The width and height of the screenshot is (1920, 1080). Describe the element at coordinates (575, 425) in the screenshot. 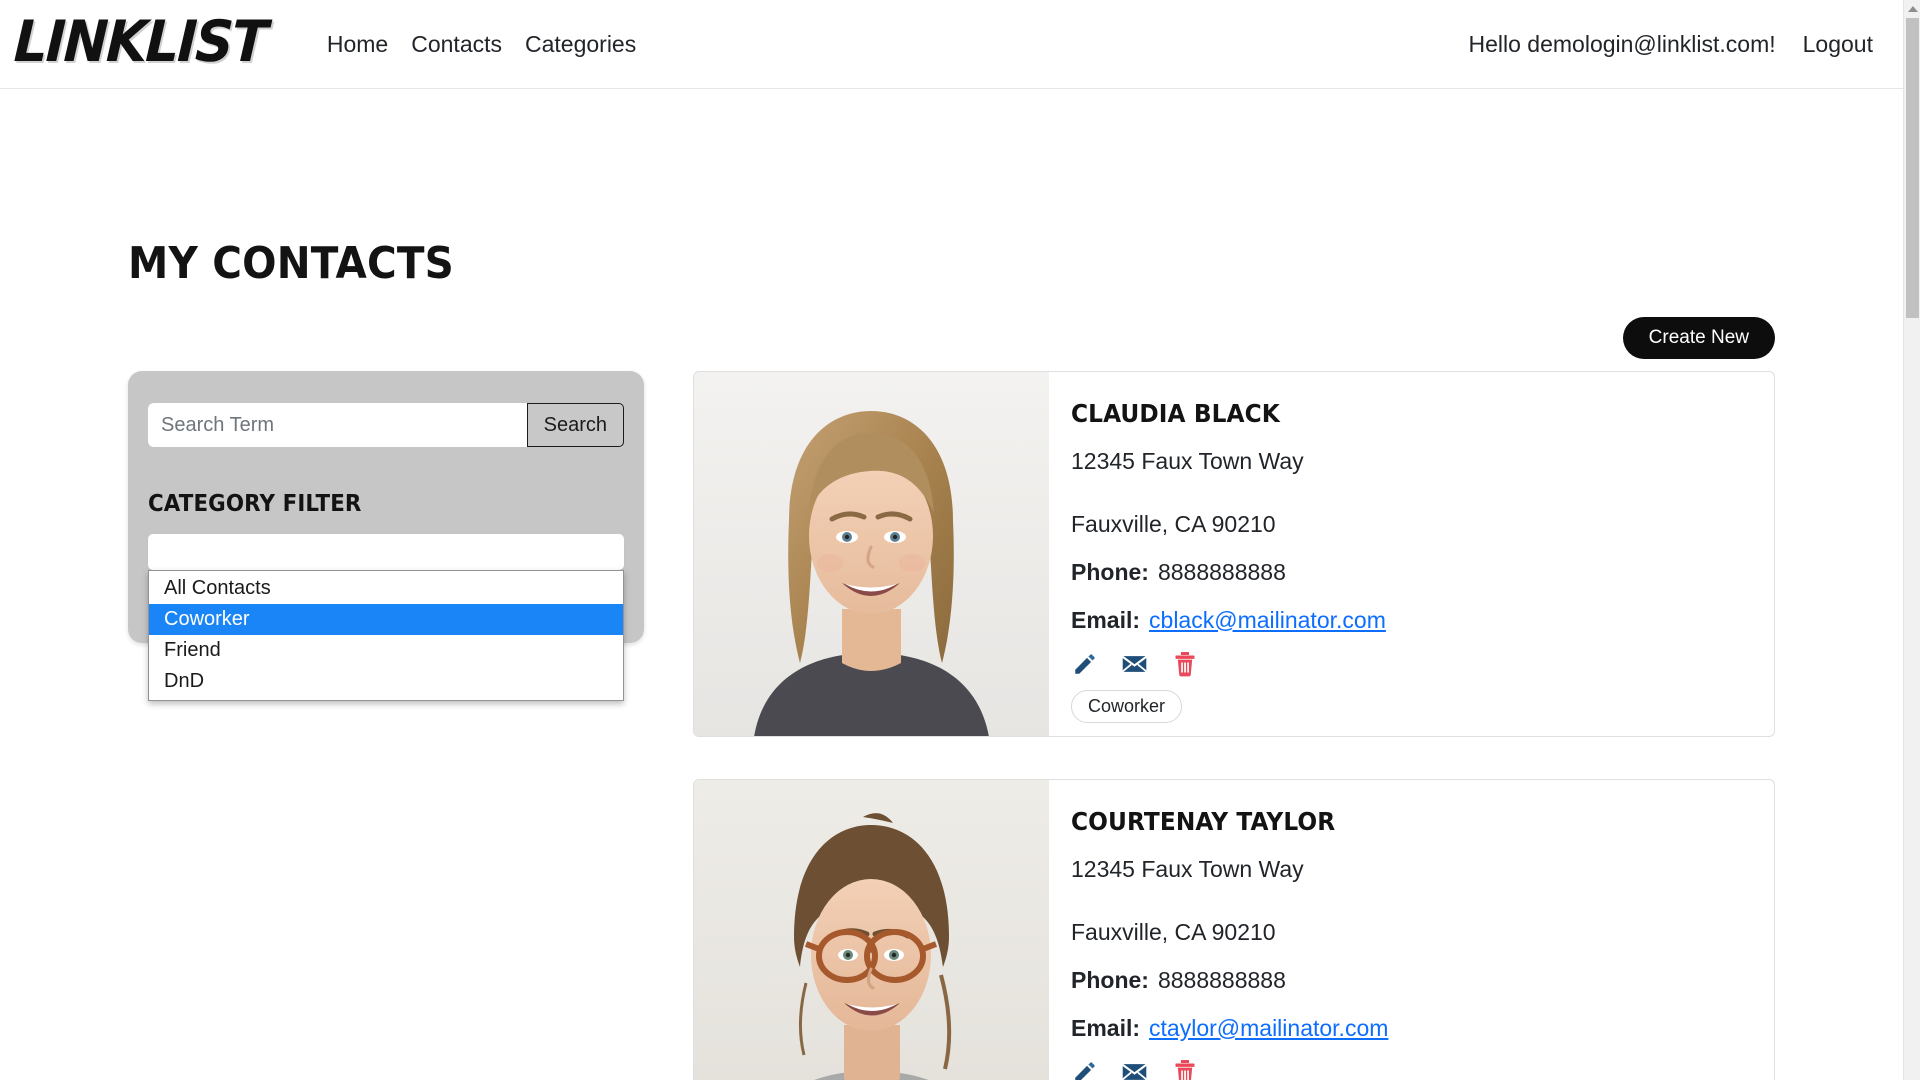

I see `search-button: Search` at that location.